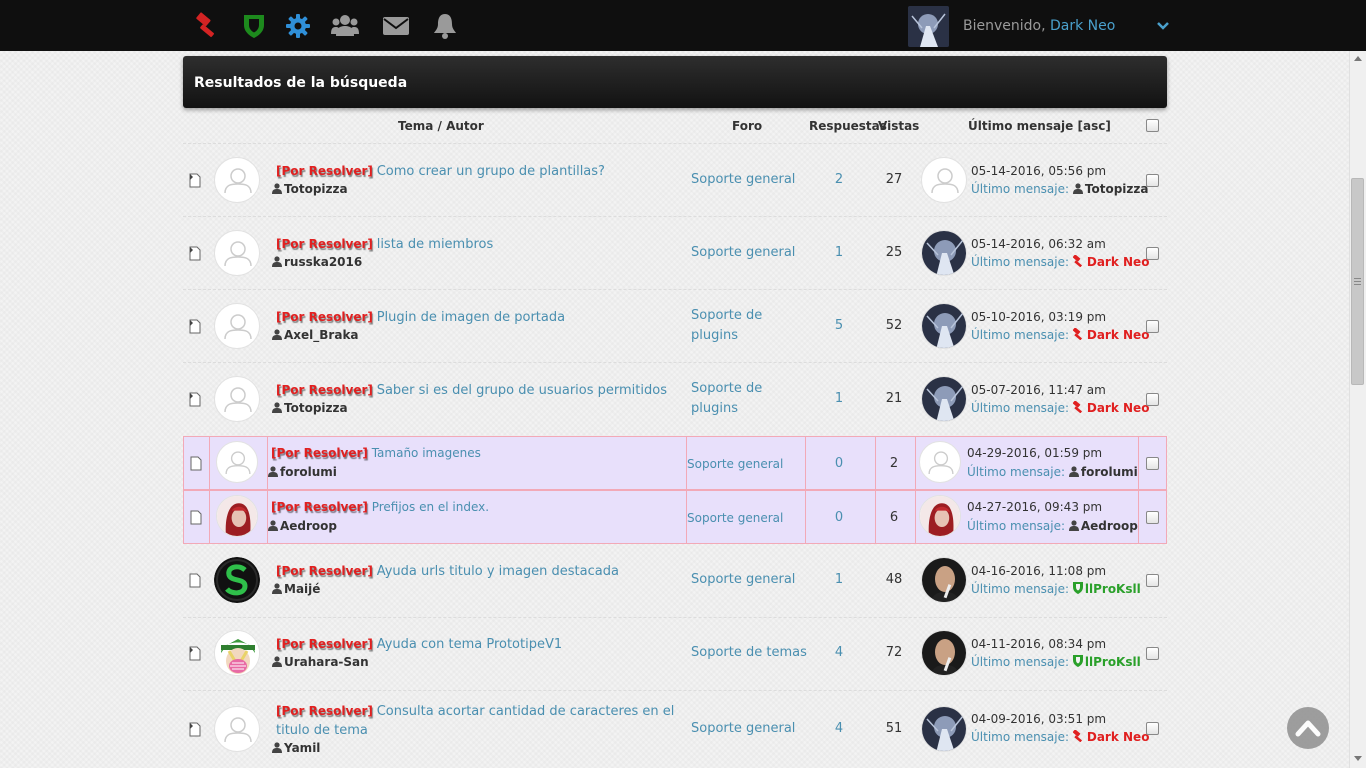 This screenshot has width=1366, height=768. I want to click on chevron-down-icon, so click(1163, 27).